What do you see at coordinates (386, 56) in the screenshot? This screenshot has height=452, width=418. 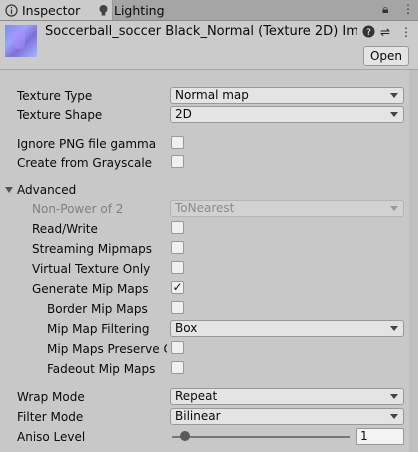 I see `open-button: Open` at bounding box center [386, 56].